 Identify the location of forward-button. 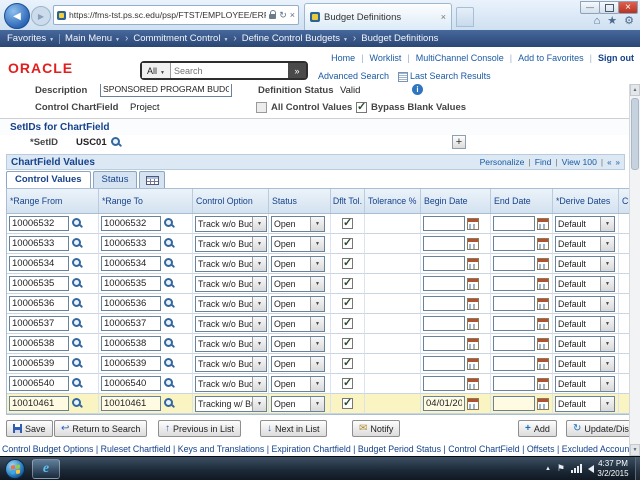
(41, 16).